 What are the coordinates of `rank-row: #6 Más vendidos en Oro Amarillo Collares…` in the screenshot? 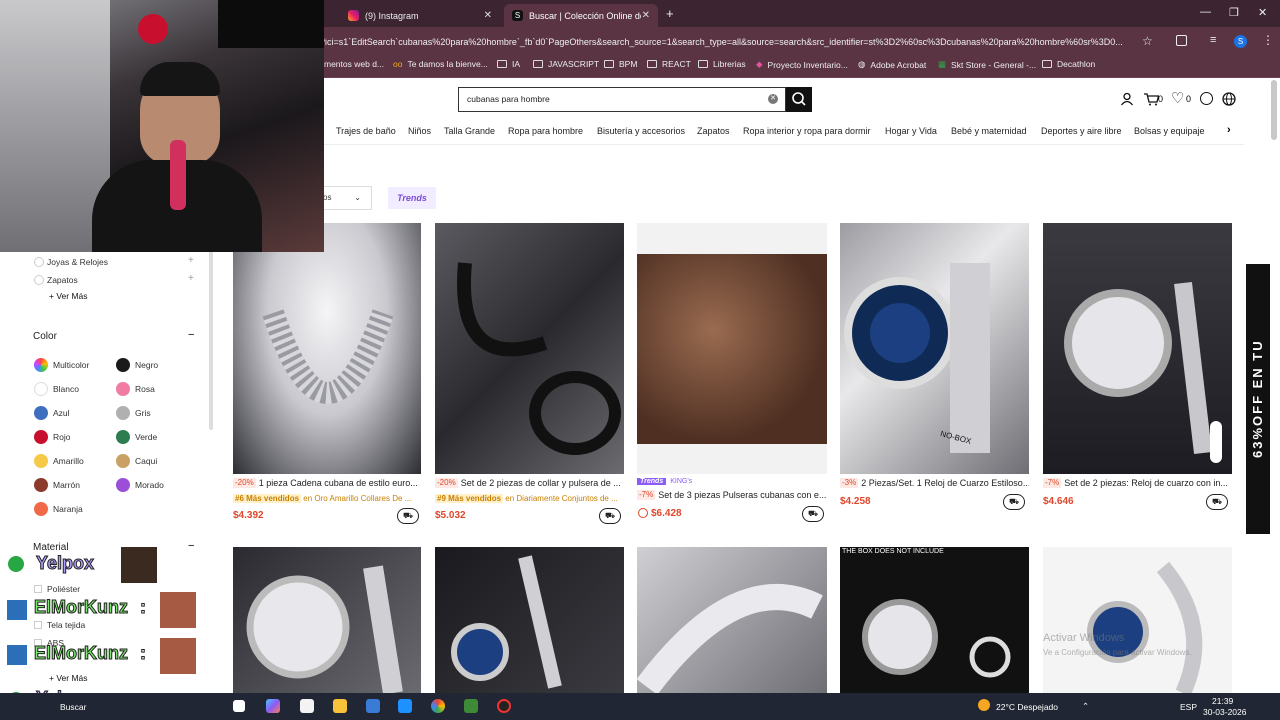 It's located at (327, 498).